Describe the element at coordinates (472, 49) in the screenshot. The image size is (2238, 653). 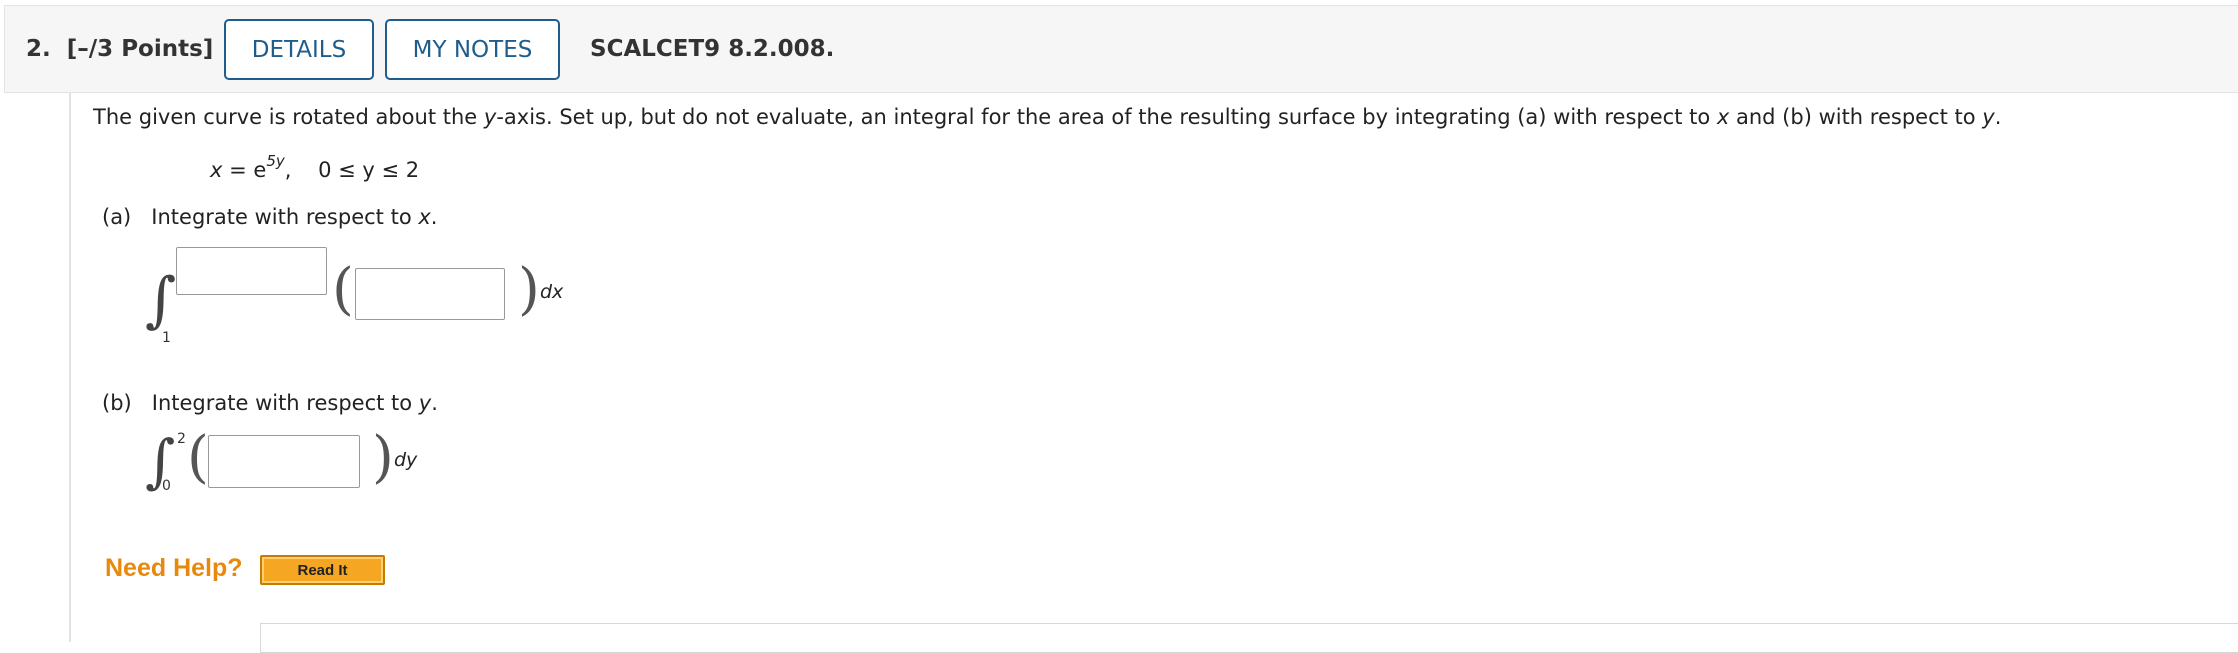
I see `my-notes-button: MY NOTES` at that location.